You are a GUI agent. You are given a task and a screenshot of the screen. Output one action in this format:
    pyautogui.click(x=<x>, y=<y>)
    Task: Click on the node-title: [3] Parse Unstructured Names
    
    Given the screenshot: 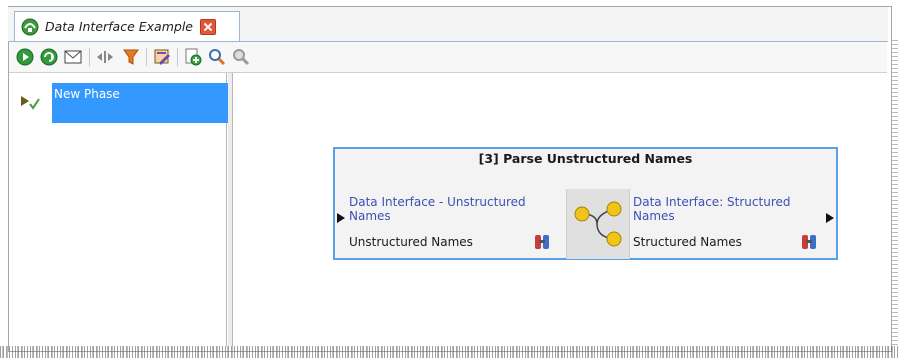 What is the action you would take?
    pyautogui.click(x=585, y=158)
    